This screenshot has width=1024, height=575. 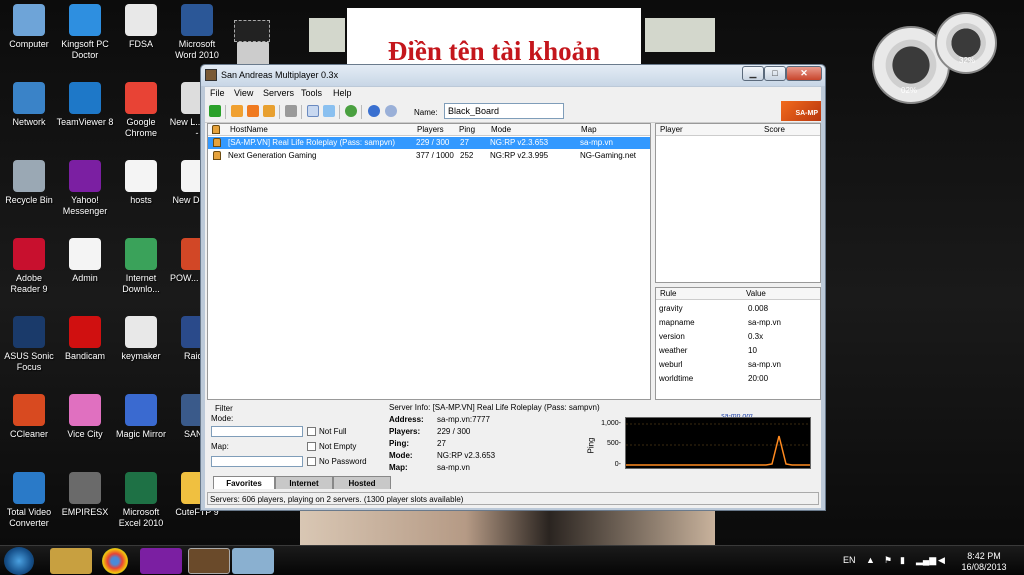 I want to click on tray-network-icon: ▂▄▆, so click(x=926, y=560).